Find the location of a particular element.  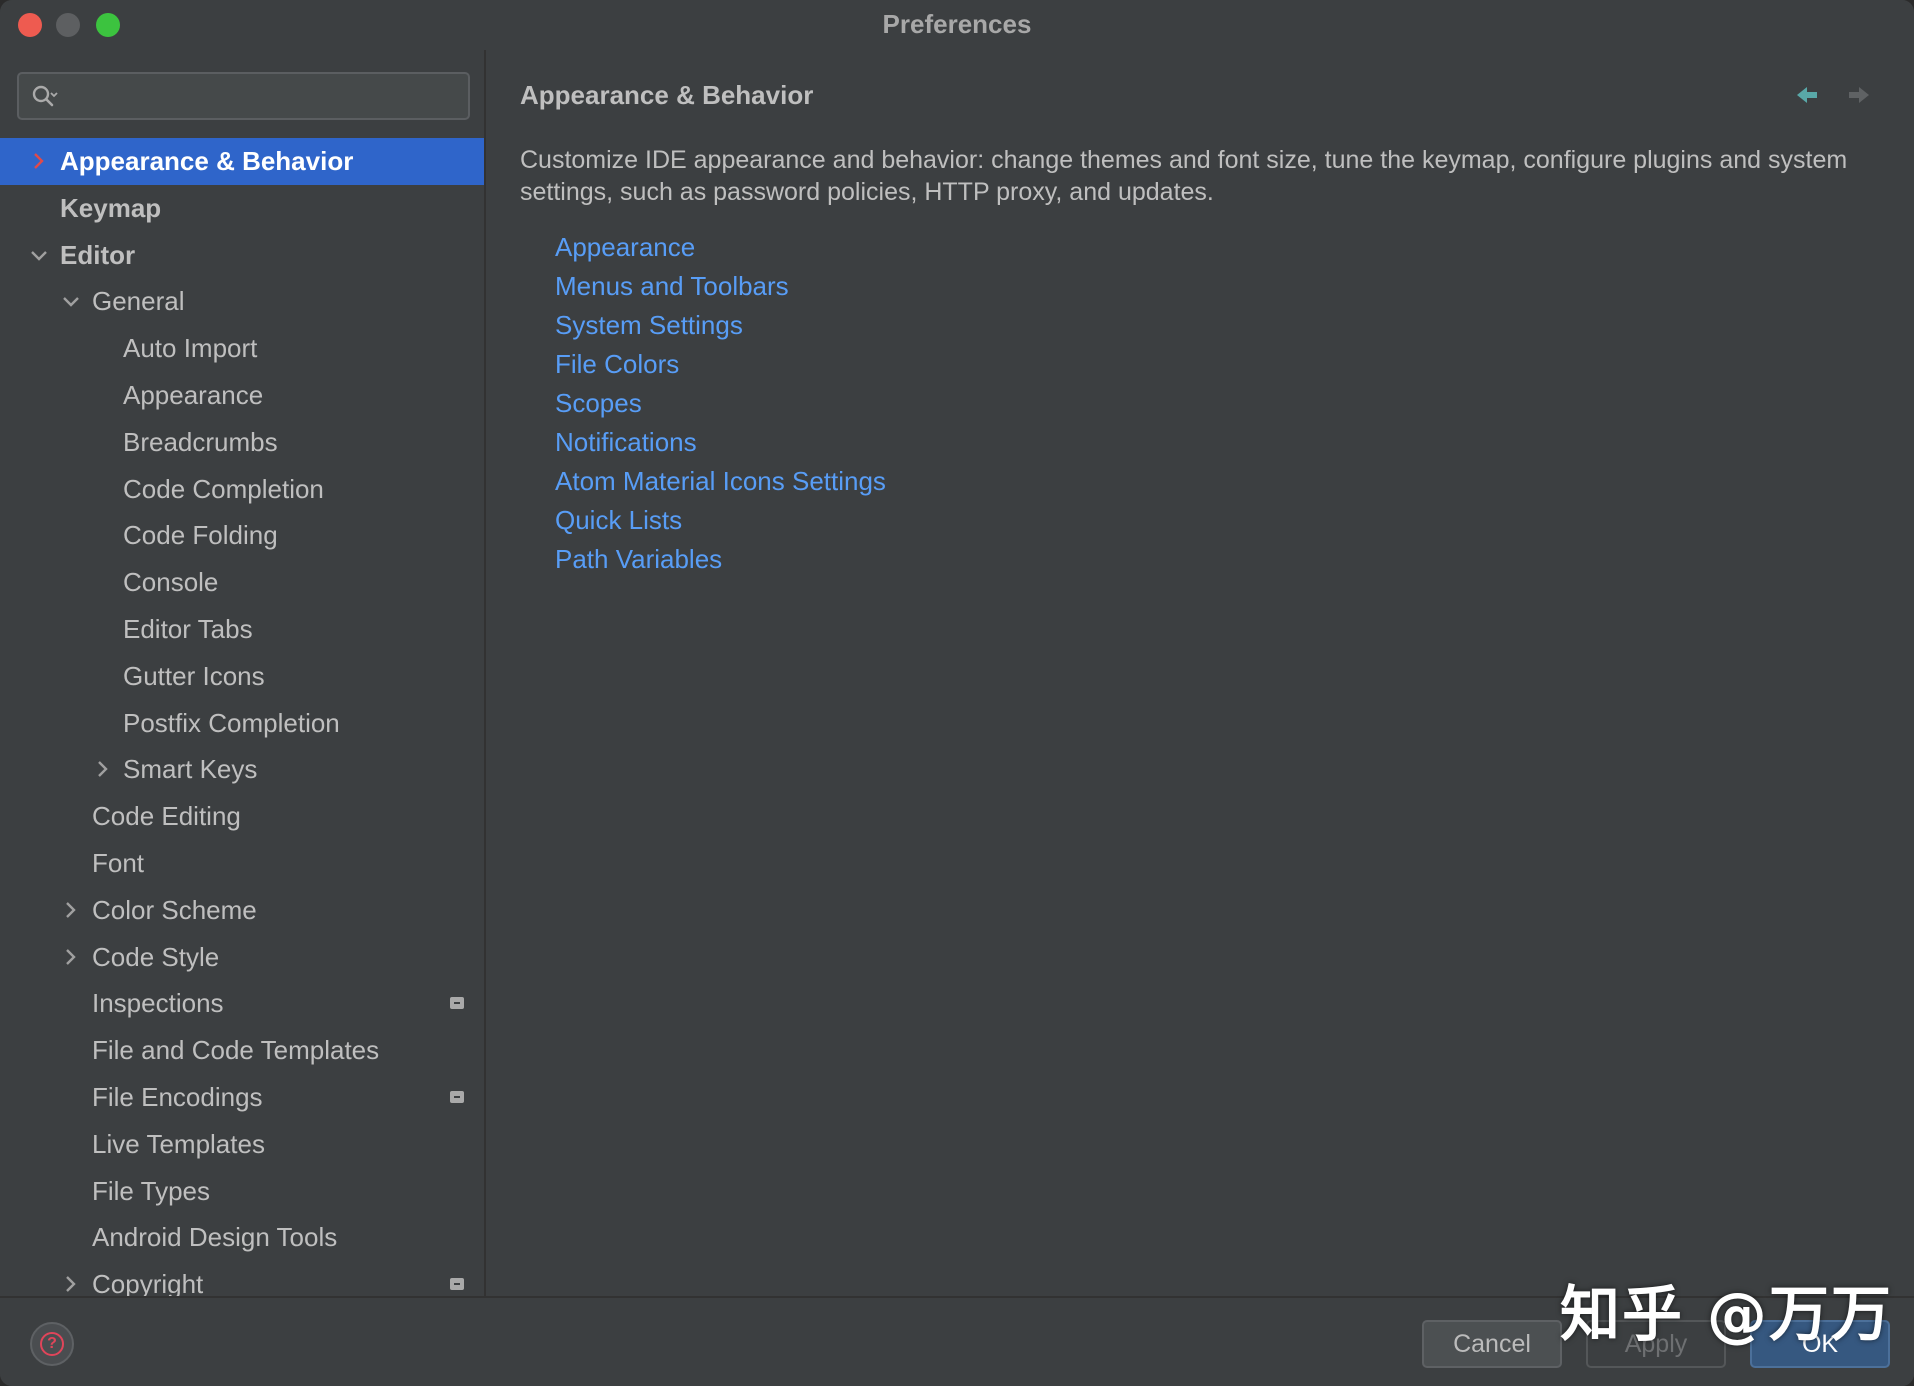

cancel-button: Cancel is located at coordinates (1492, 1344).